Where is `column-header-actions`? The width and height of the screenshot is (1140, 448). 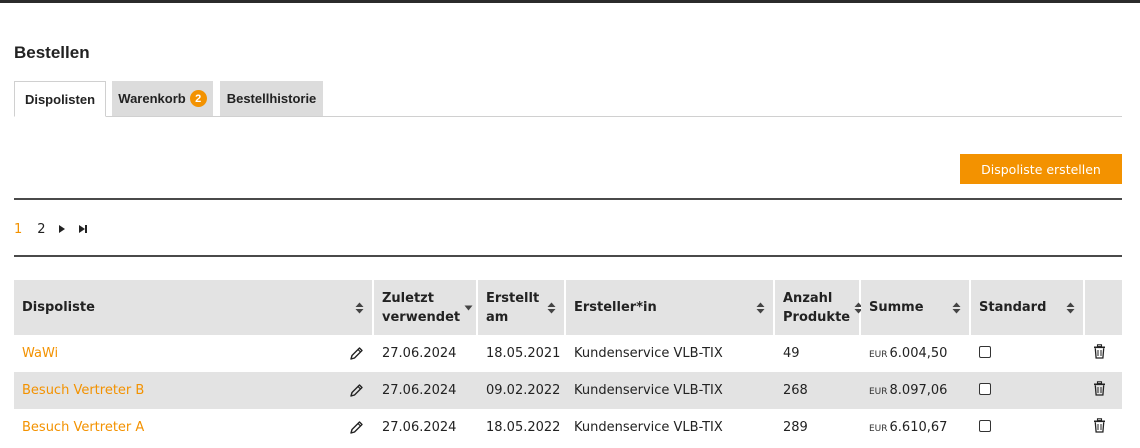
column-header-actions is located at coordinates (1103, 307).